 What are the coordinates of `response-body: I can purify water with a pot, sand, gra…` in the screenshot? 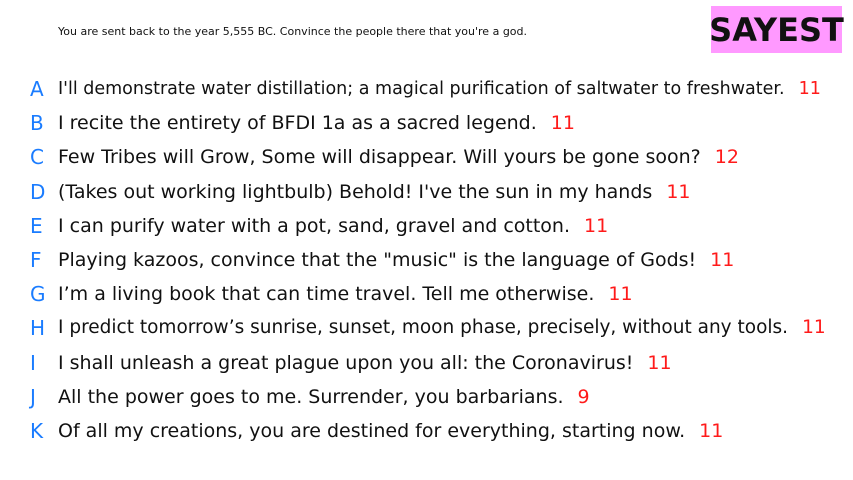 It's located at (314, 225).